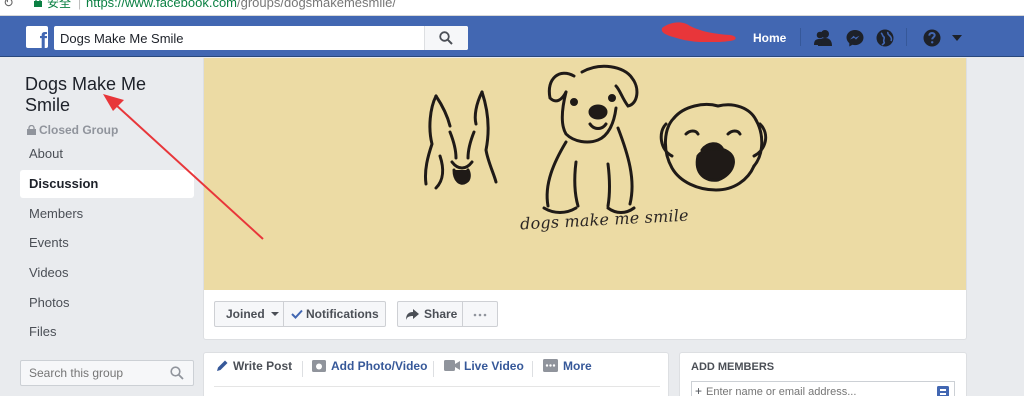  I want to click on more-label: More, so click(577, 366).